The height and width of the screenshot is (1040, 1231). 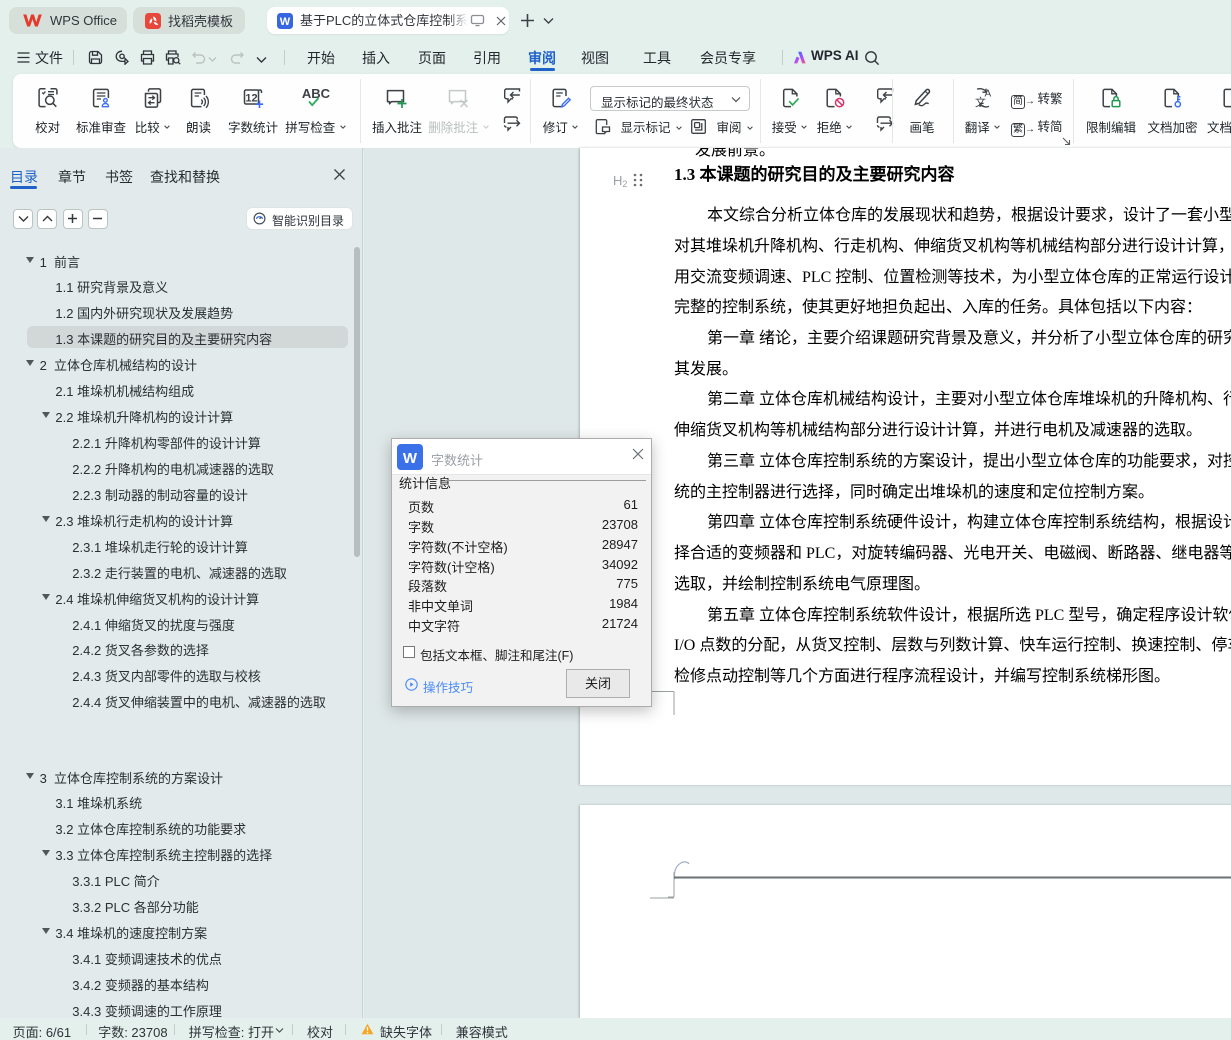 I want to click on svg-text: 12, so click(x=251, y=99).